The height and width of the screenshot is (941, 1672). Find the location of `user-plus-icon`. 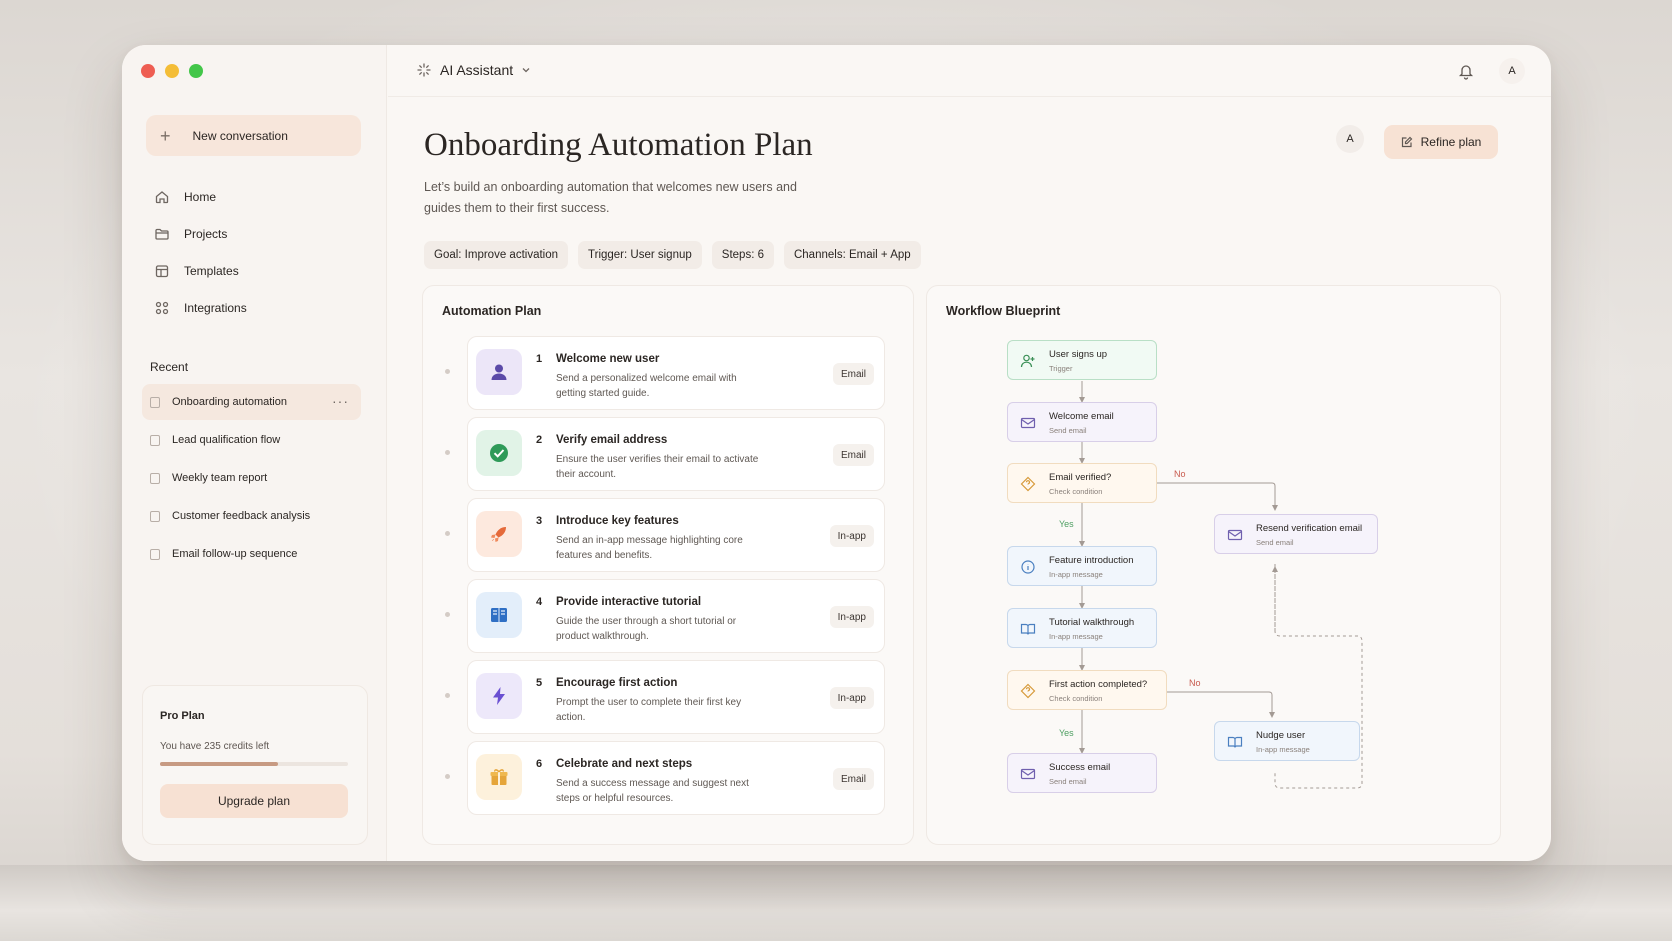

user-plus-icon is located at coordinates (1027, 361).